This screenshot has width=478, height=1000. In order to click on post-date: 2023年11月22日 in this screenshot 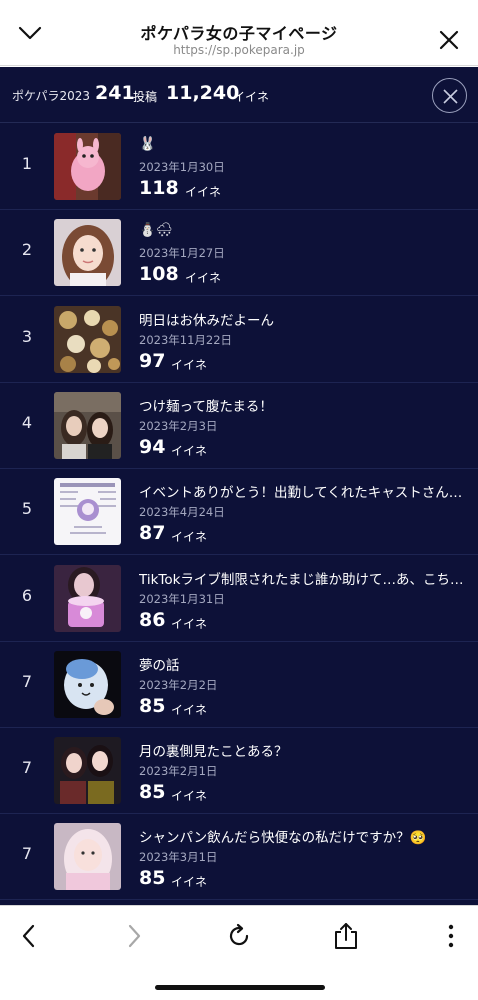, I will do `click(186, 339)`.